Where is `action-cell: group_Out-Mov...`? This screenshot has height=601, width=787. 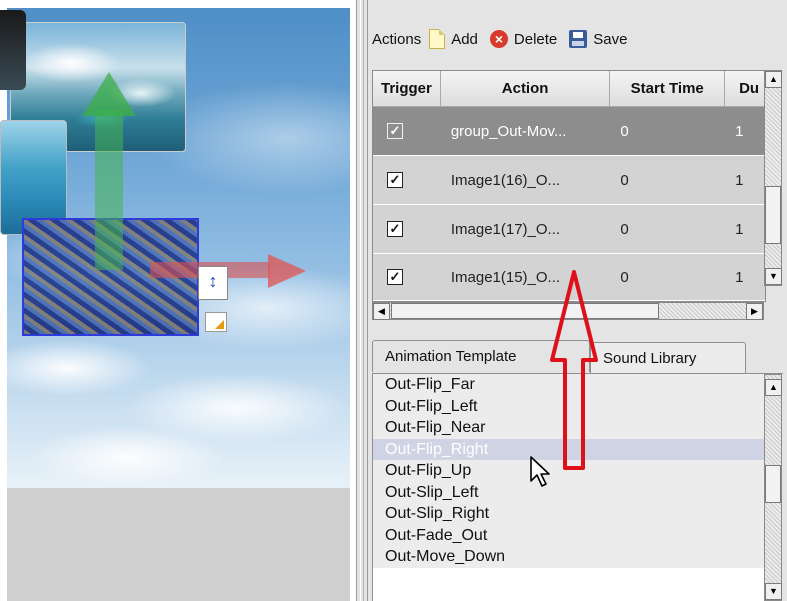 action-cell: group_Out-Mov... is located at coordinates (508, 131).